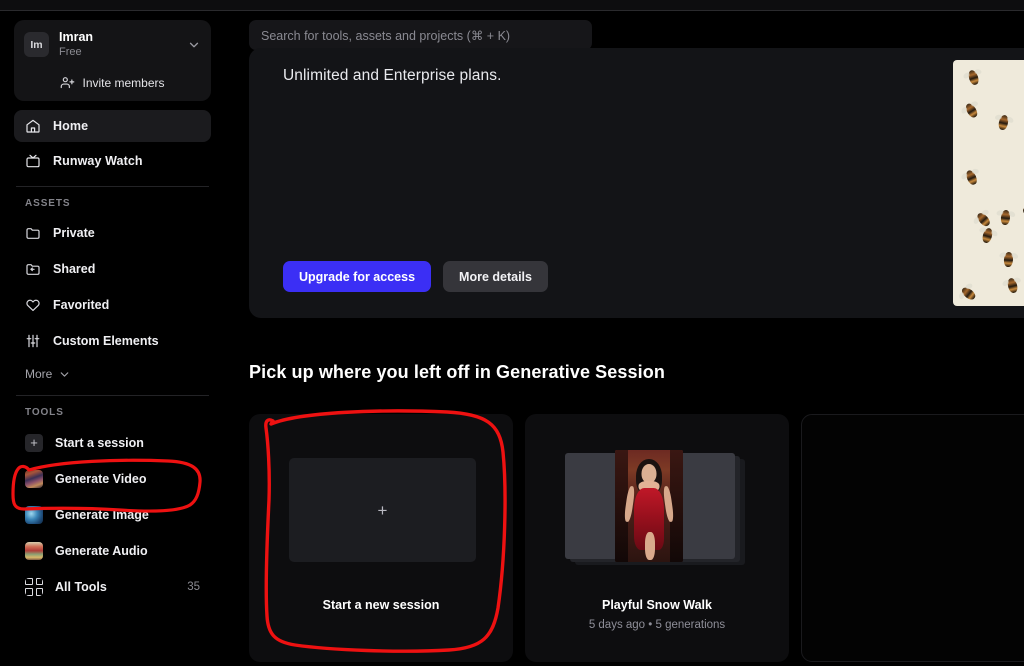 The image size is (1024, 666). I want to click on account-text: Imran Free, so click(123, 44).